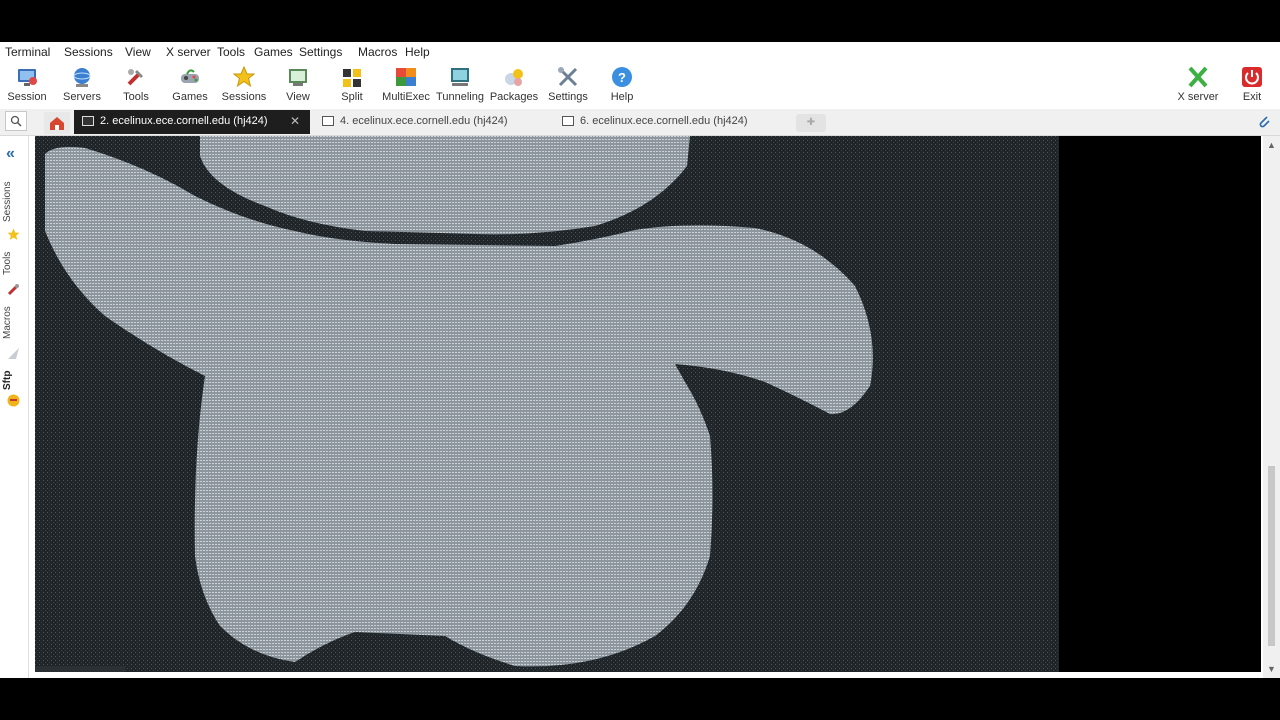 This screenshot has width=1280, height=720. I want to click on packages-icon, so click(514, 77).